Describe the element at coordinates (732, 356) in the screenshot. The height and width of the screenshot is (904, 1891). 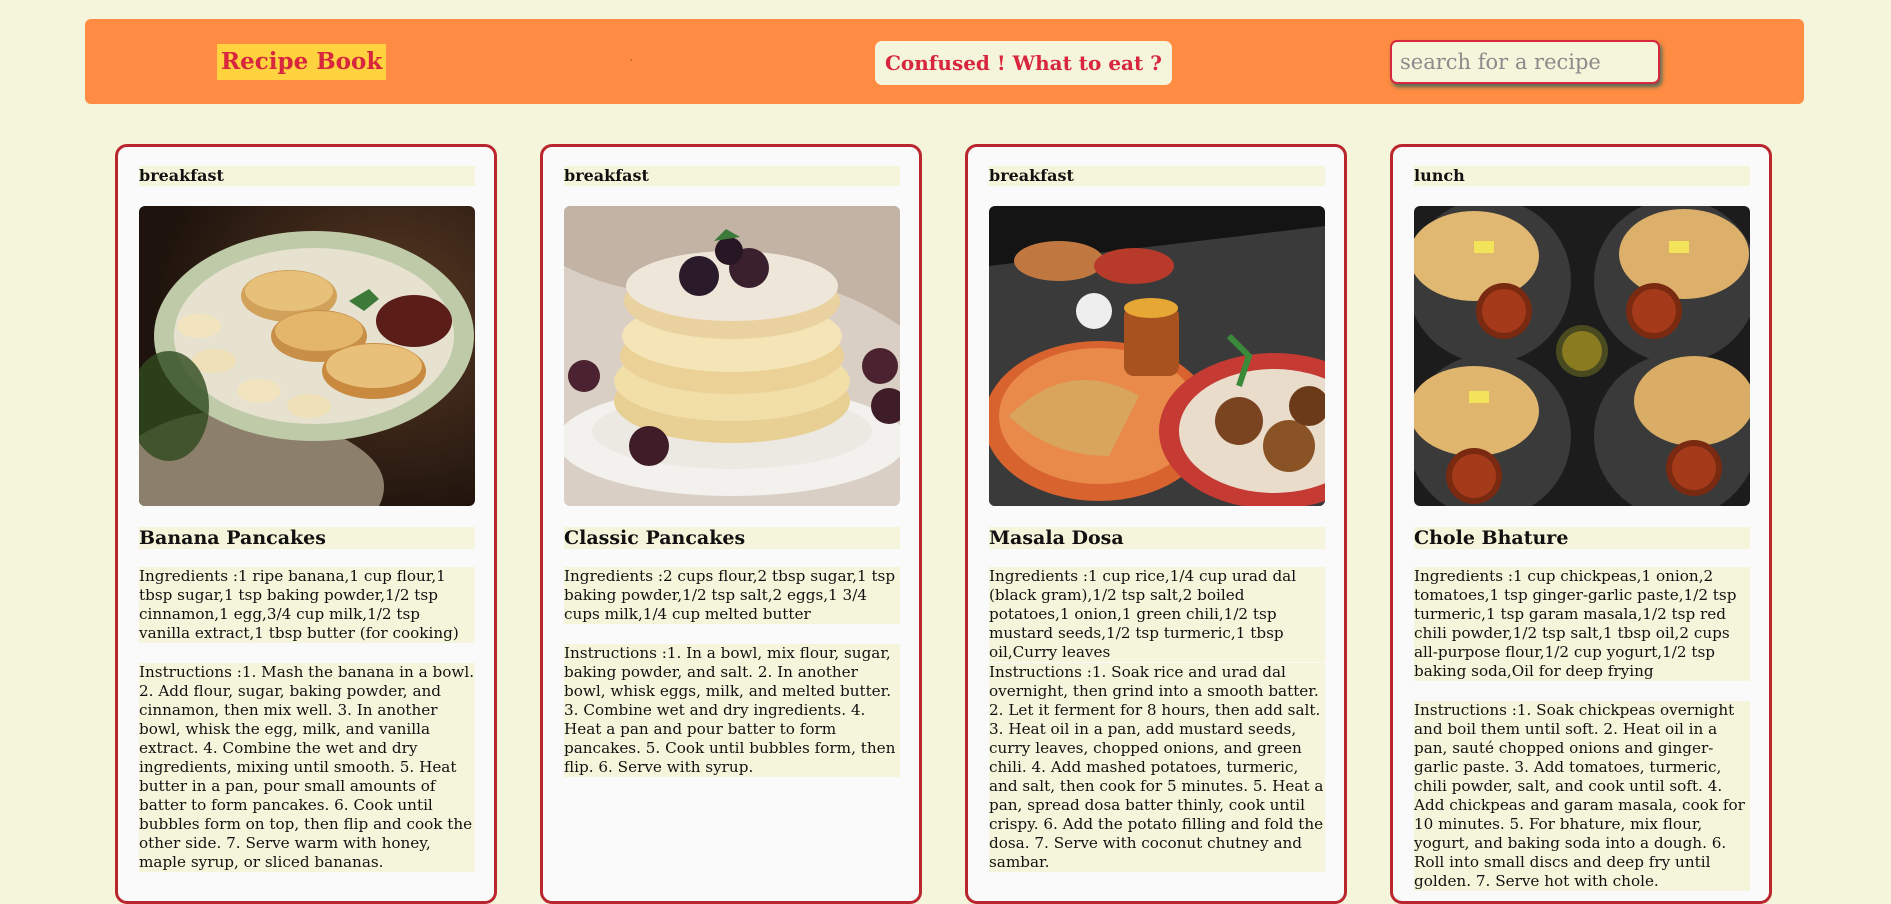
I see `recipe-image-classic-pancakes` at that location.